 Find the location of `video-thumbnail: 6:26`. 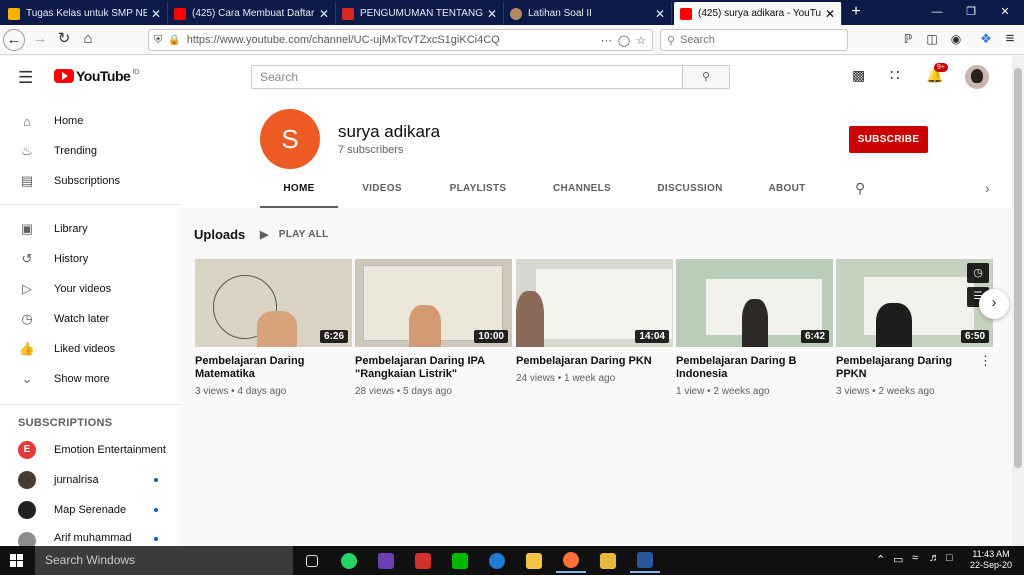

video-thumbnail: 6:26 is located at coordinates (273, 303).